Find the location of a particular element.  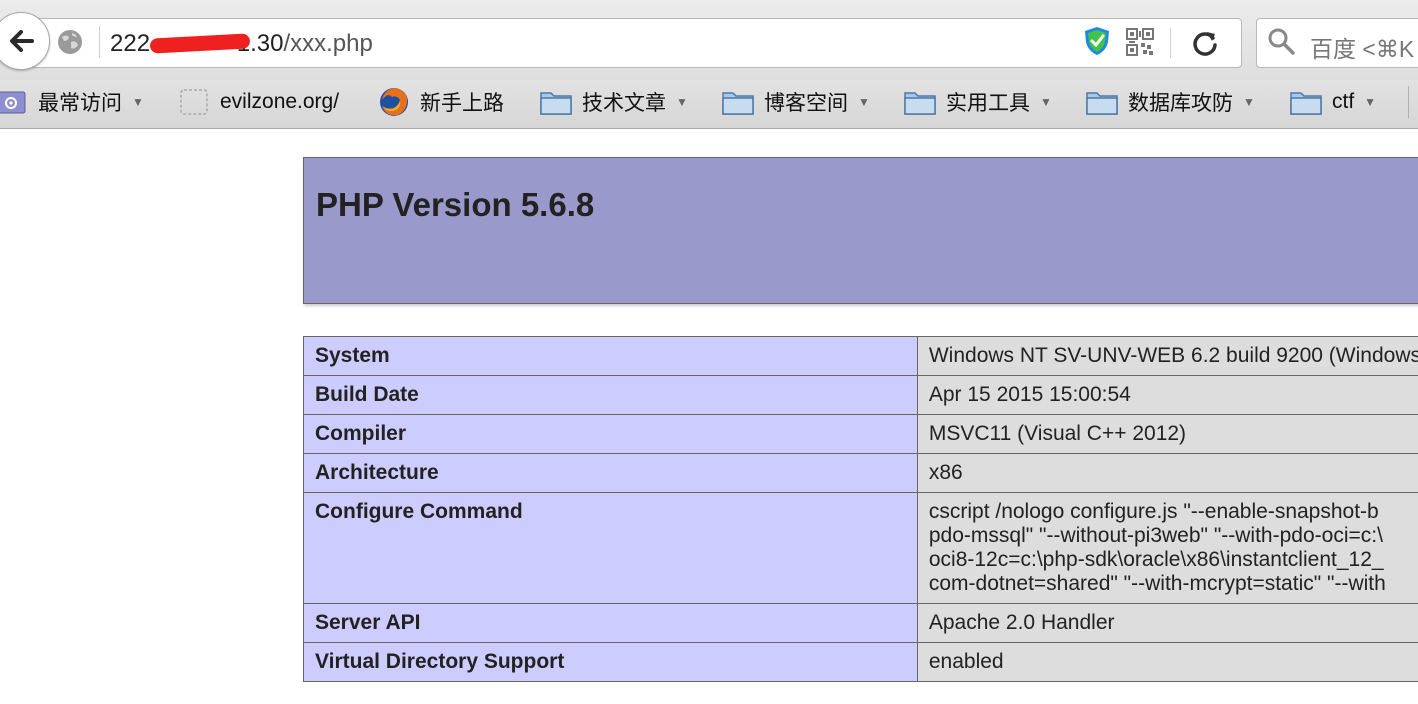

table-row: Server API Apache 2.0 Handler is located at coordinates (860, 623).